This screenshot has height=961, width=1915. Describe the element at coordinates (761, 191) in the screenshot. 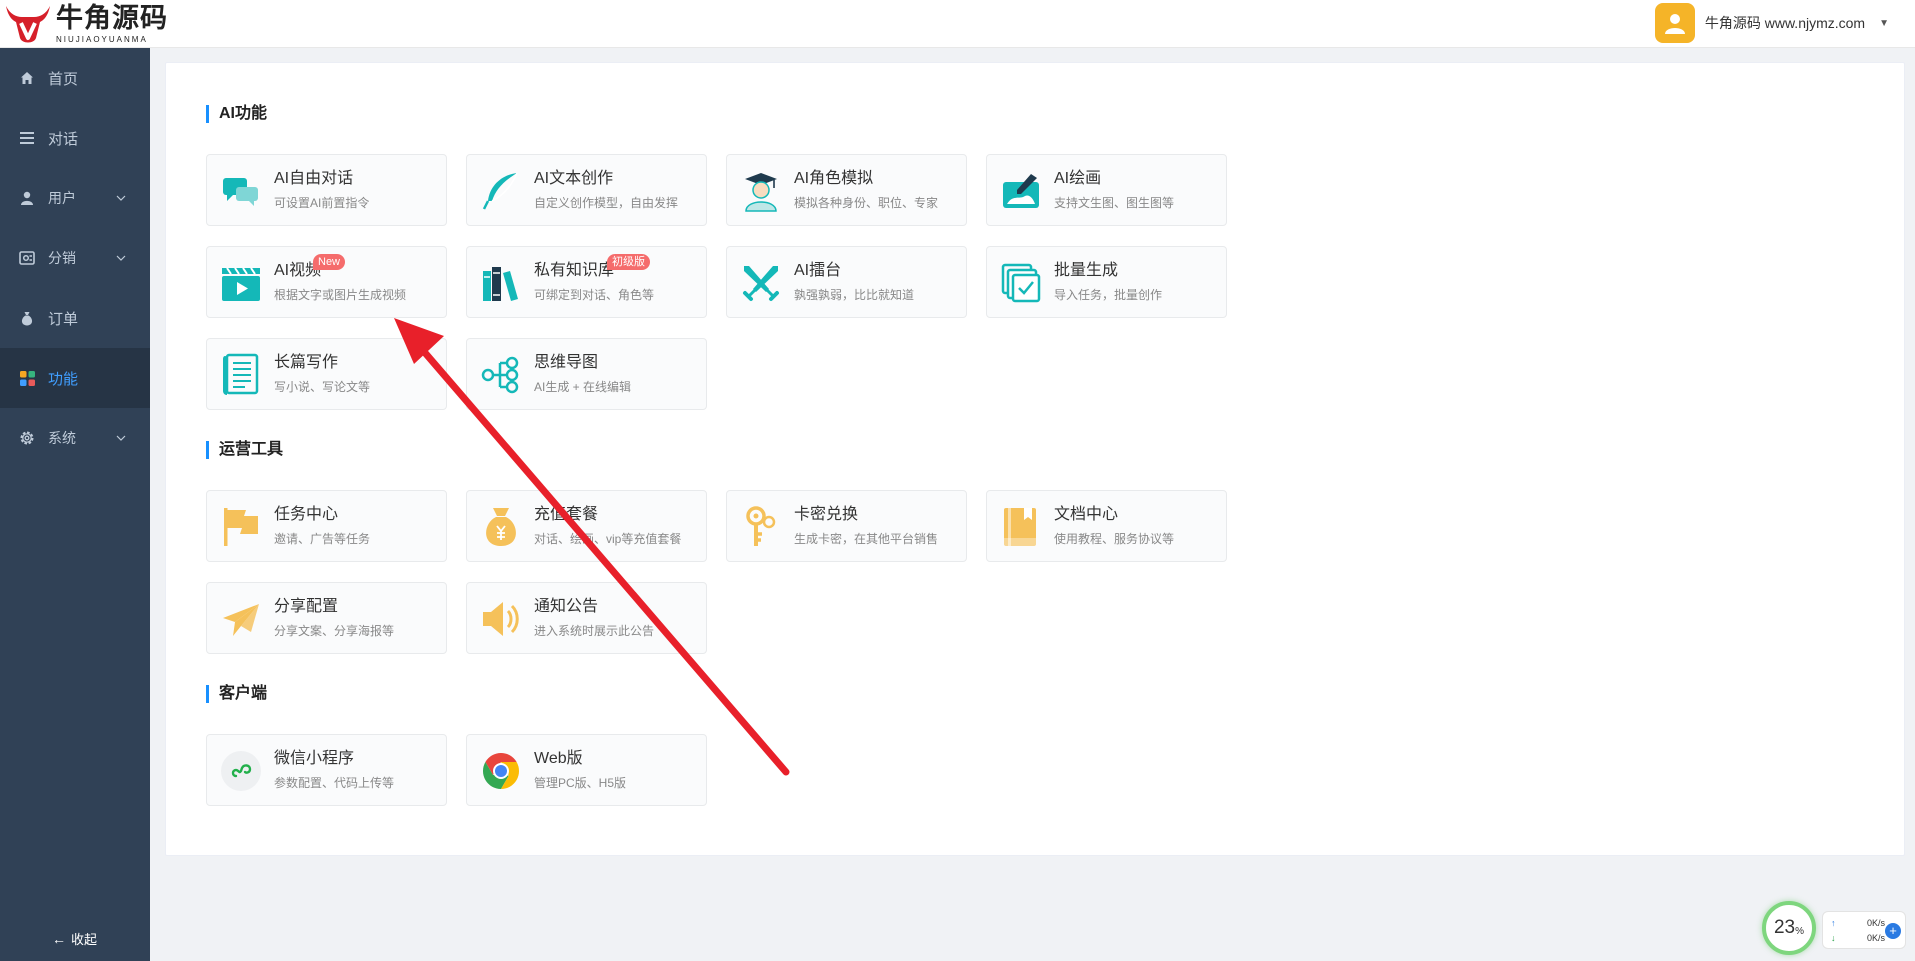

I see `graduate-icon` at that location.